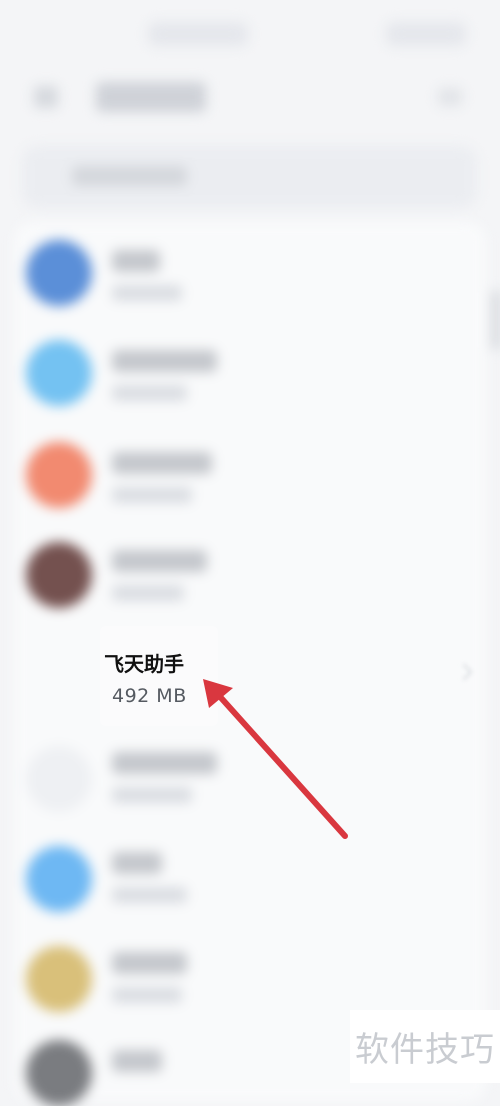  I want to click on pointer-arrow-annotation, so click(275, 759).